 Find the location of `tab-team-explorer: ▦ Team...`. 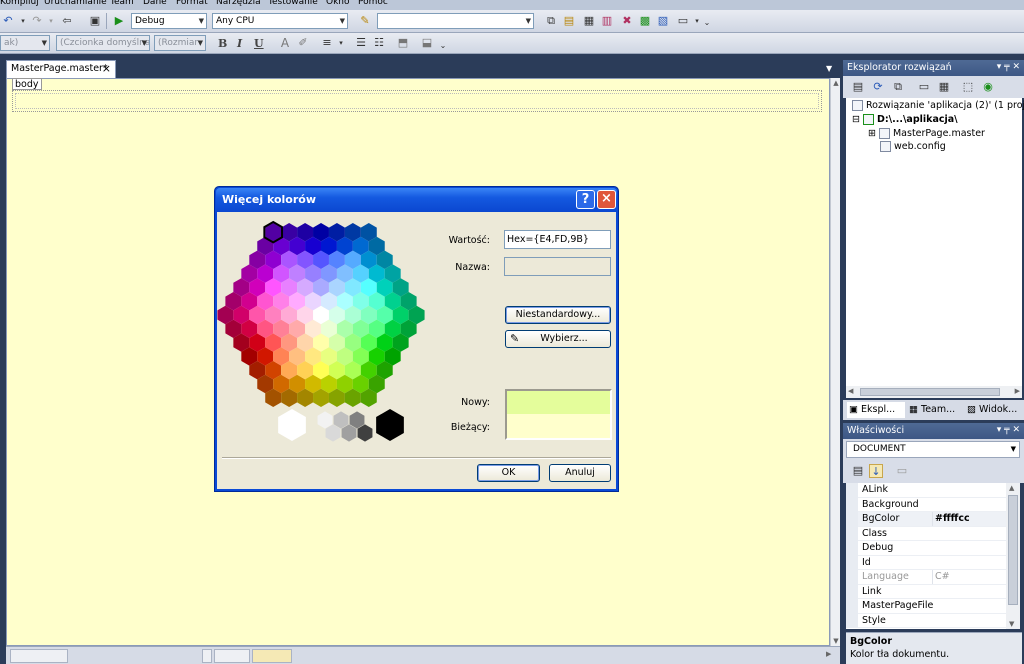

tab-team-explorer: ▦ Team... is located at coordinates (935, 410).